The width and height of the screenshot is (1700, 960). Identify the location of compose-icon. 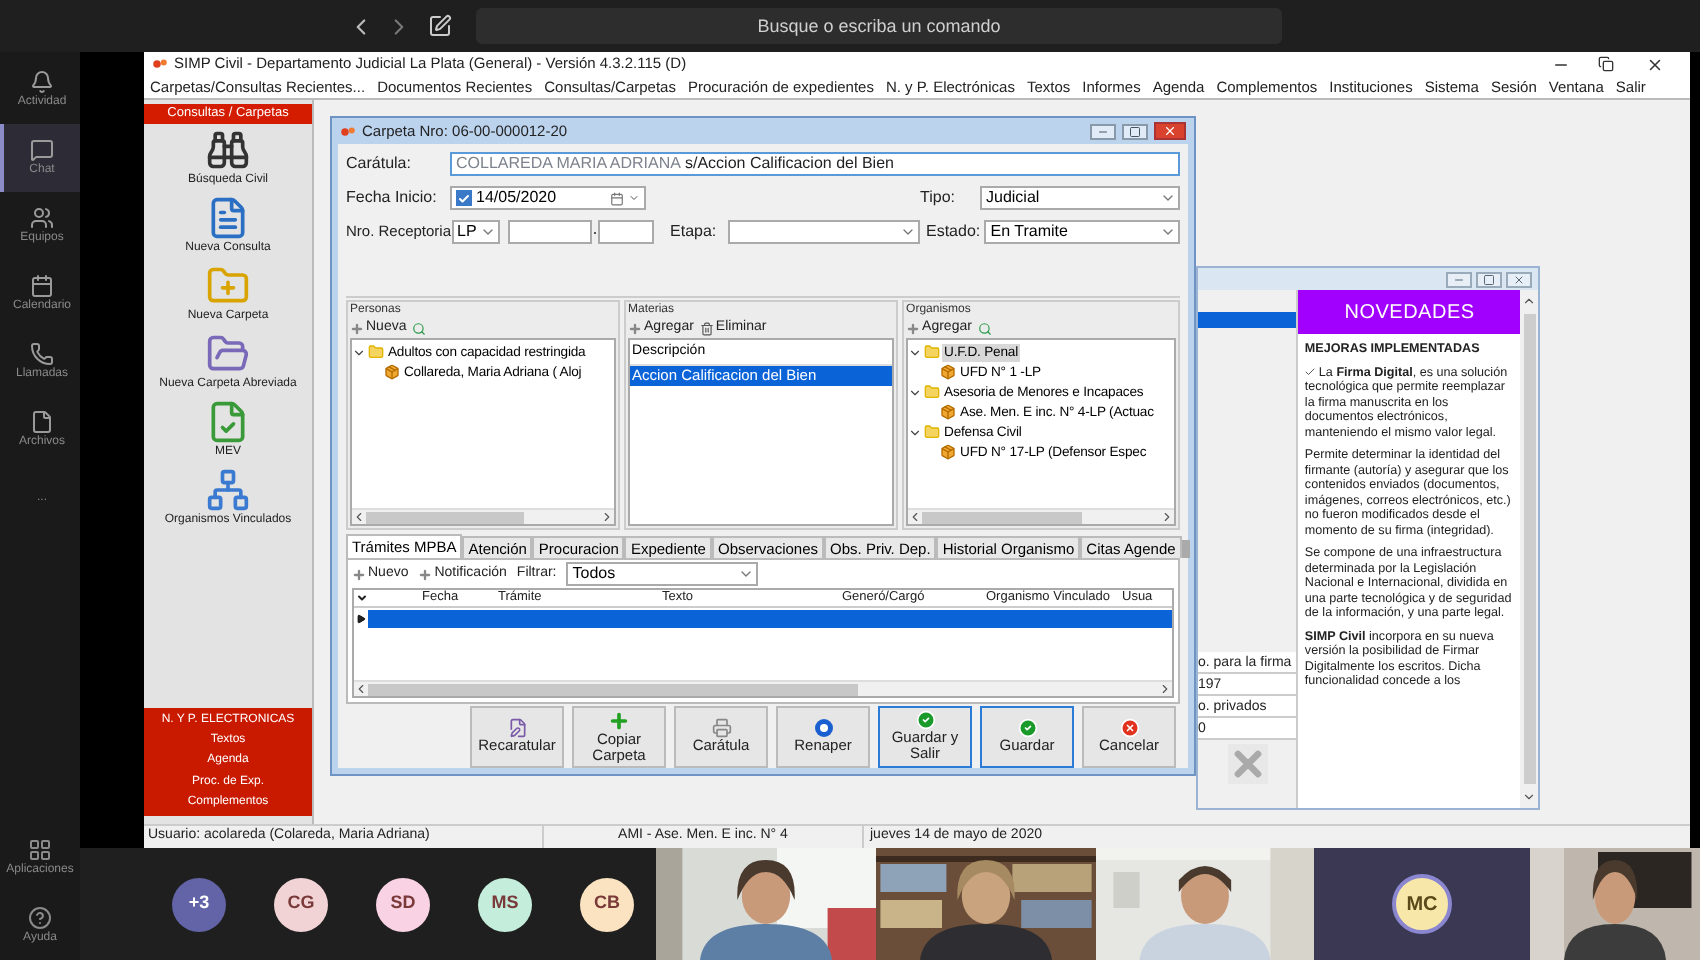
(440, 26).